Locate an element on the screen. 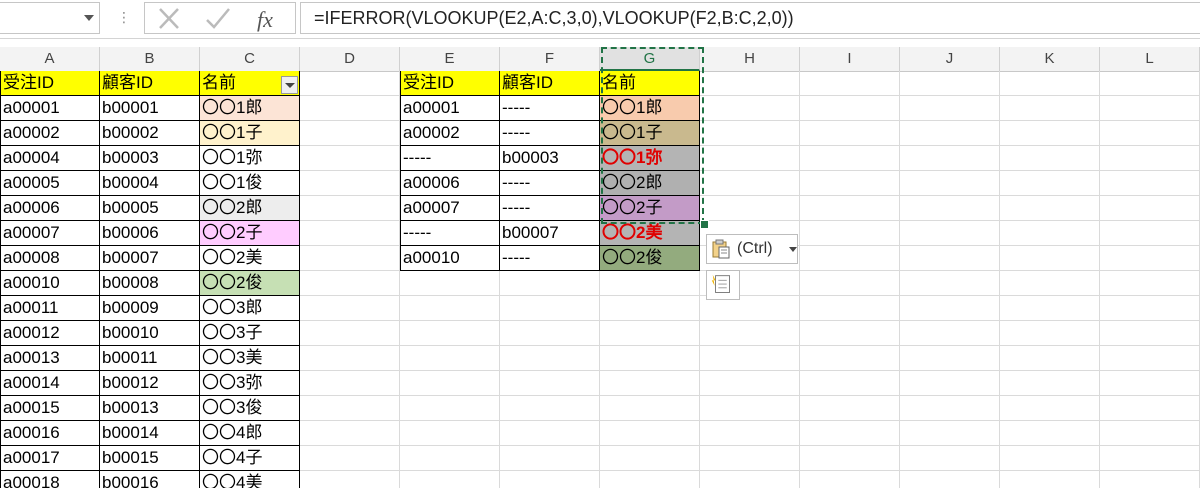 This screenshot has height=488, width=1200. function-icon: fx is located at coordinates (268, 19).